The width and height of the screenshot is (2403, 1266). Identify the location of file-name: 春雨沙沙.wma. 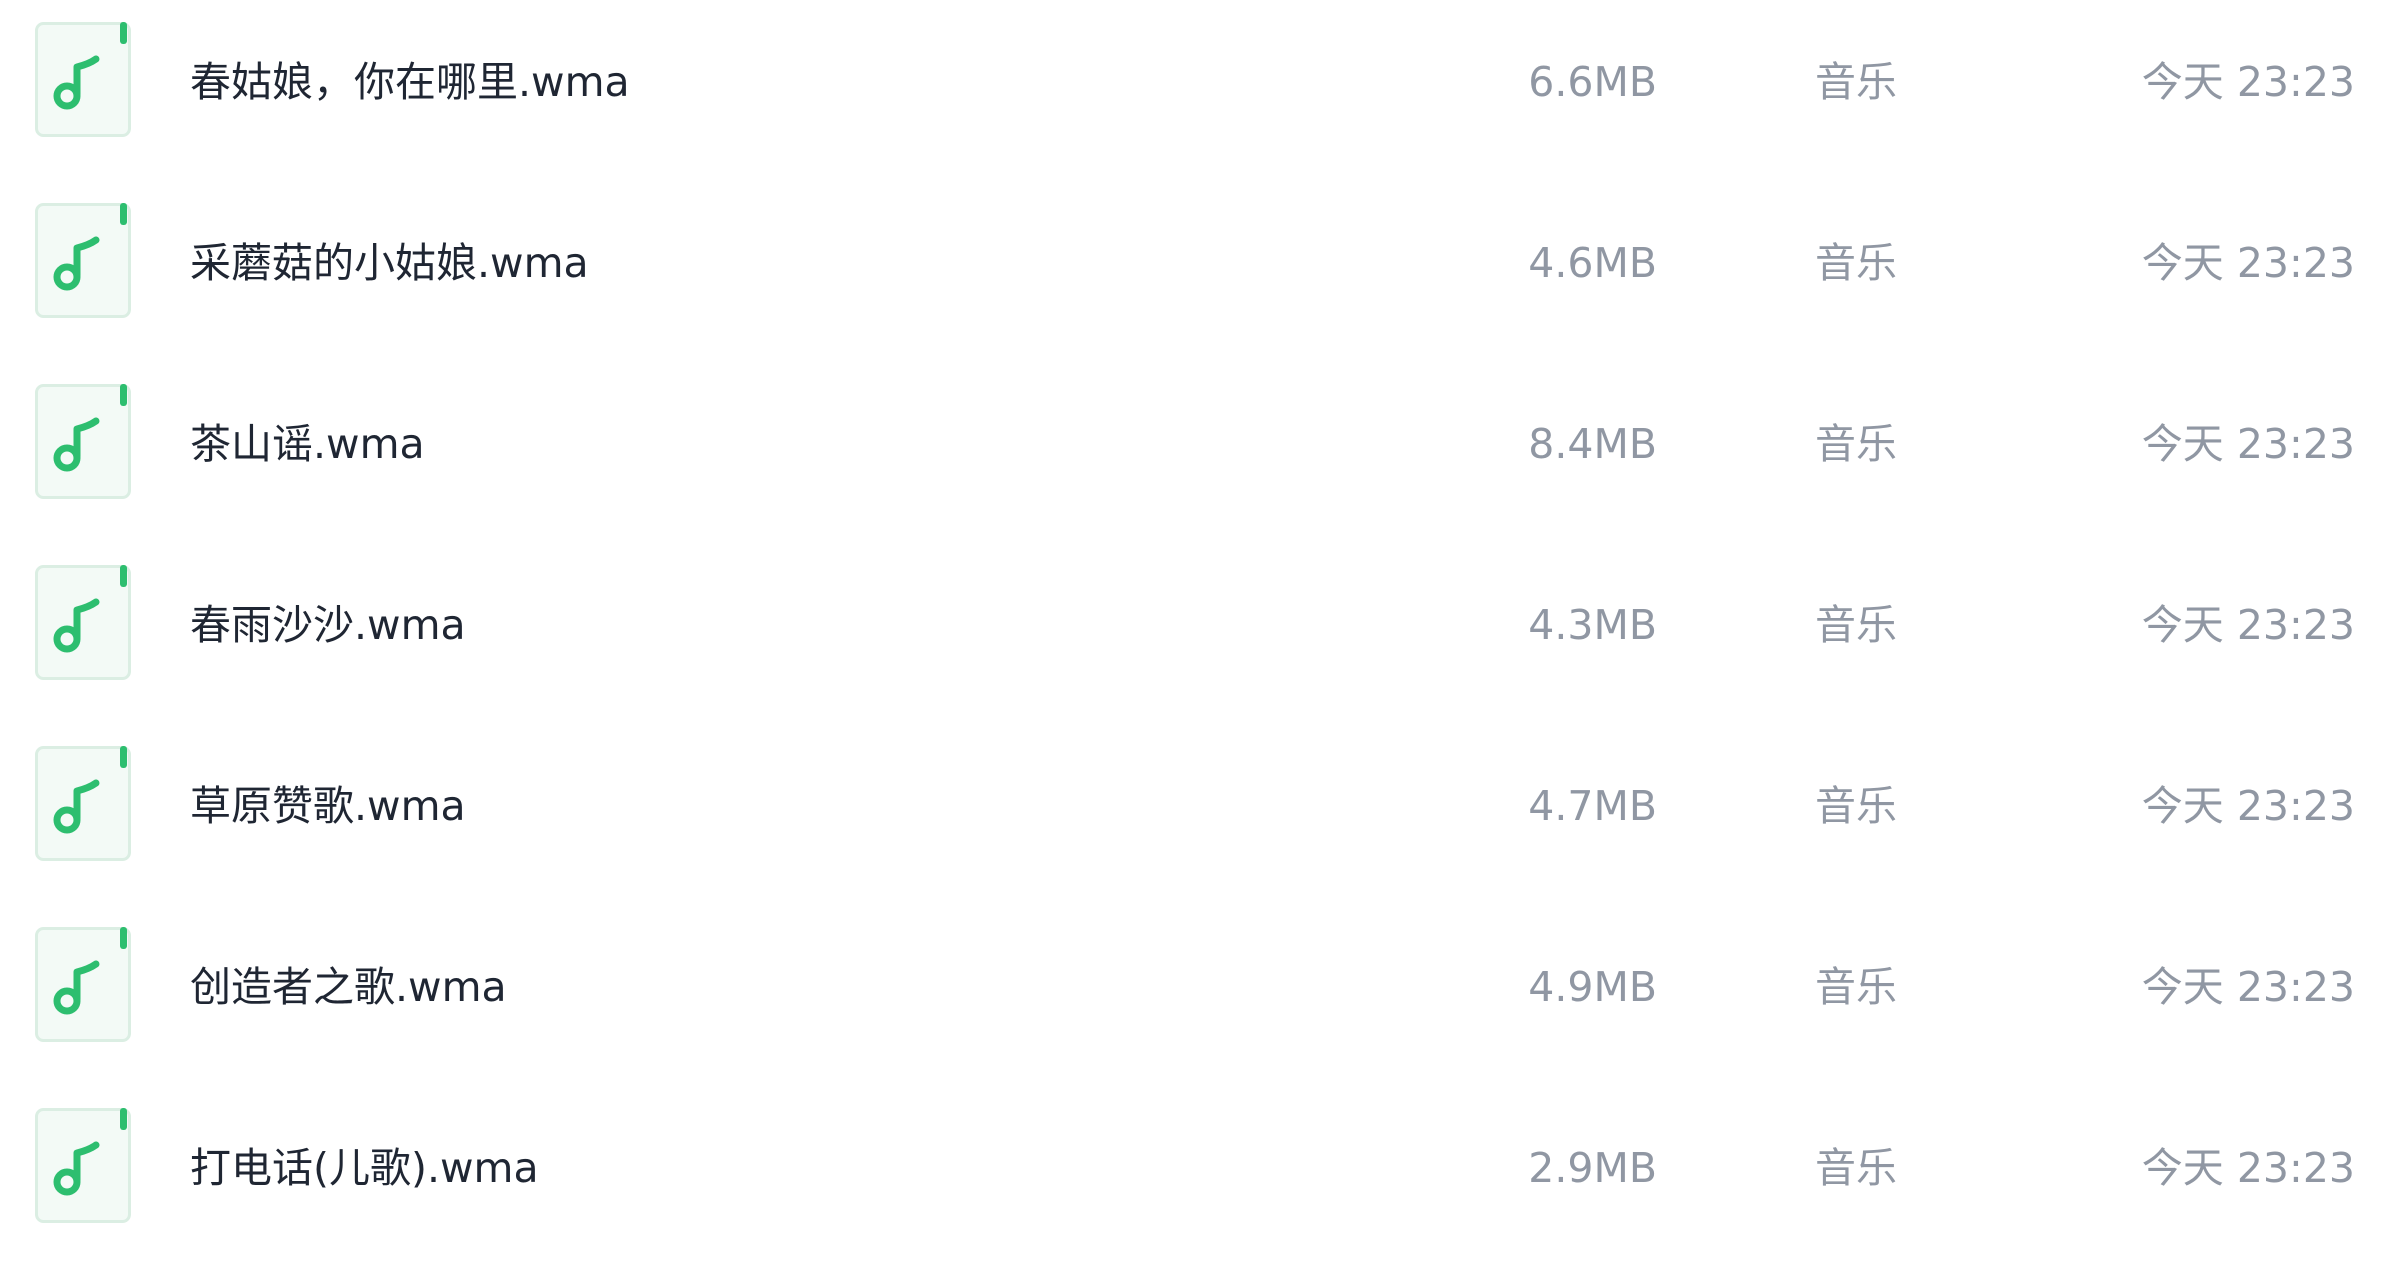
(328, 625).